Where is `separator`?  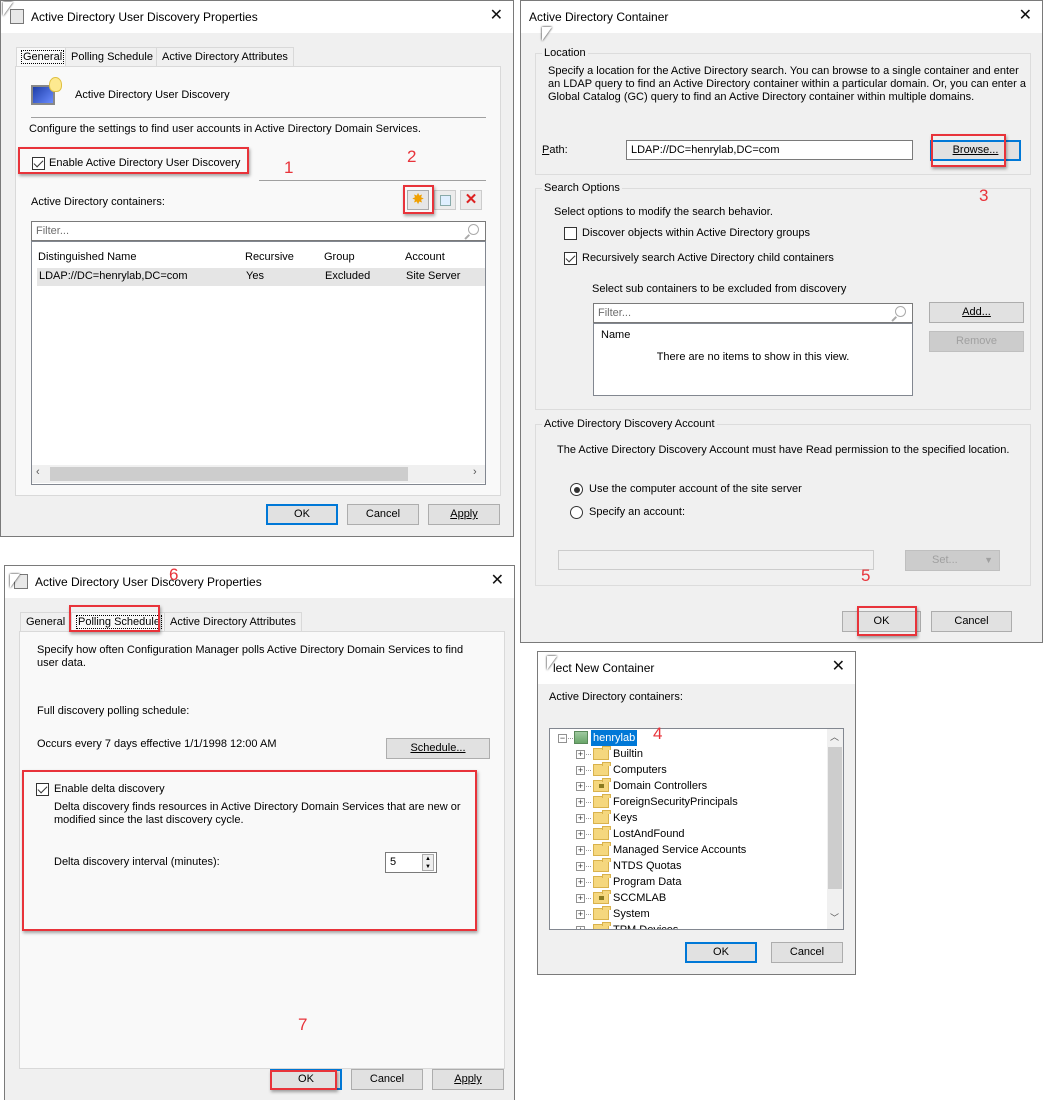 separator is located at coordinates (372, 180).